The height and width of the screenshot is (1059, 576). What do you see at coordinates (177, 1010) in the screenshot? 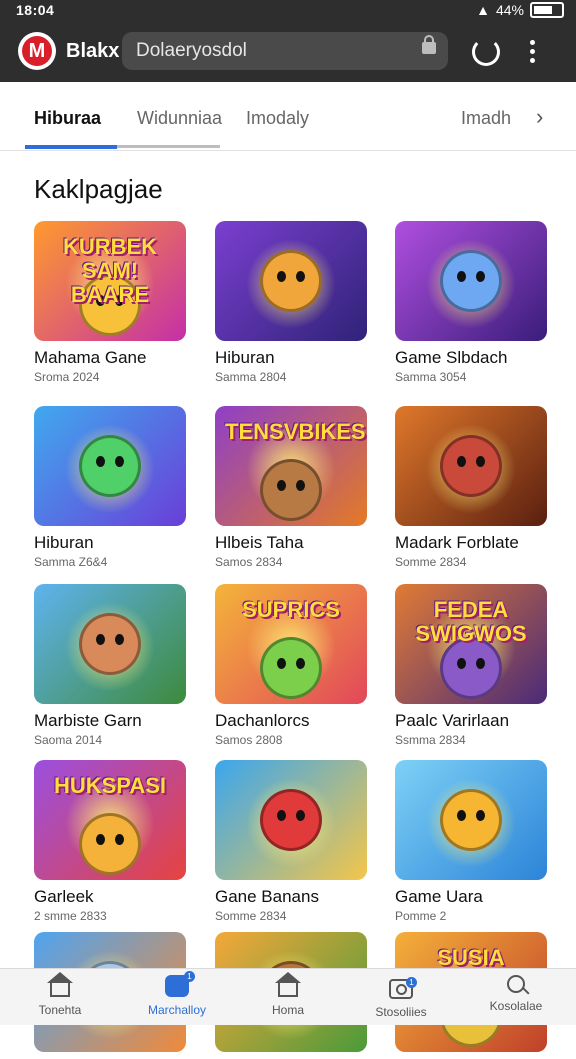
I see `nav-label: Marchalloy` at bounding box center [177, 1010].